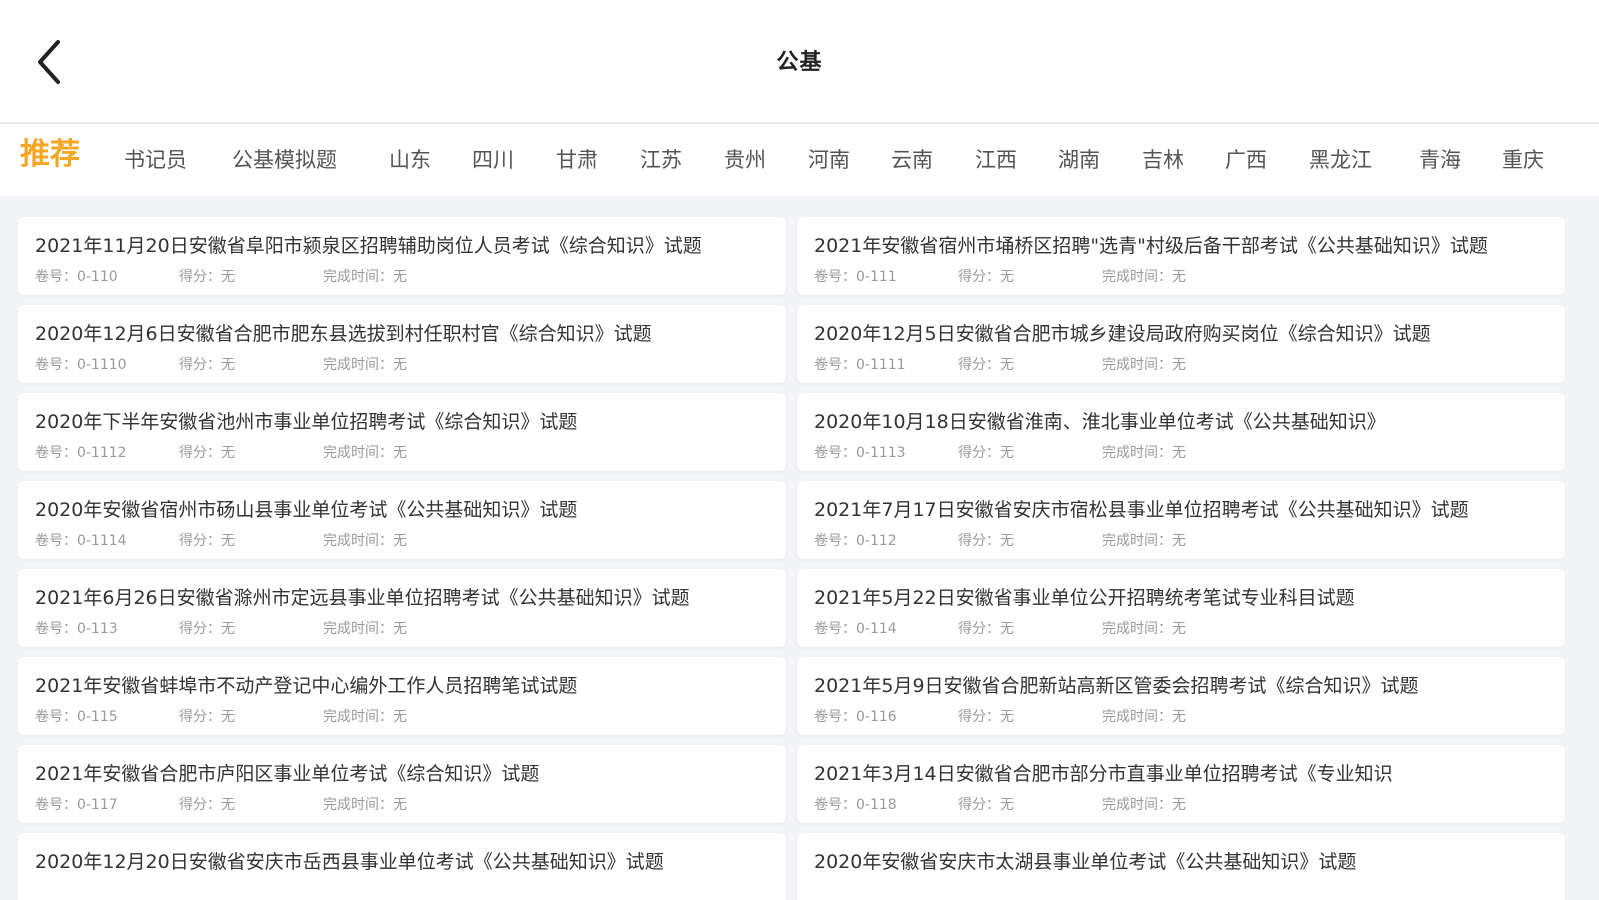 This screenshot has width=1599, height=900. What do you see at coordinates (155, 160) in the screenshot?
I see `tab-1: 书记员` at bounding box center [155, 160].